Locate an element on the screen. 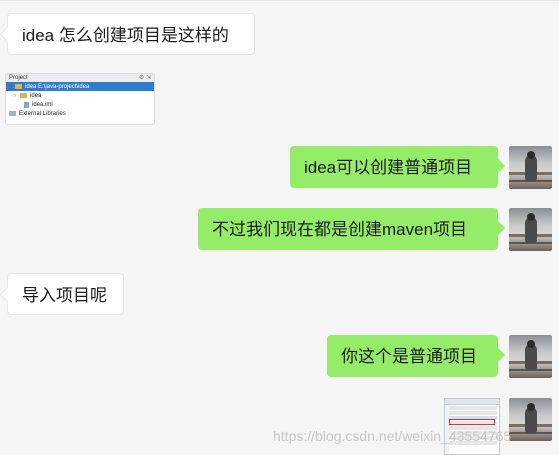 This screenshot has height=455, width=559. message-bubble-incoming: 导入项目呢 is located at coordinates (65, 294).